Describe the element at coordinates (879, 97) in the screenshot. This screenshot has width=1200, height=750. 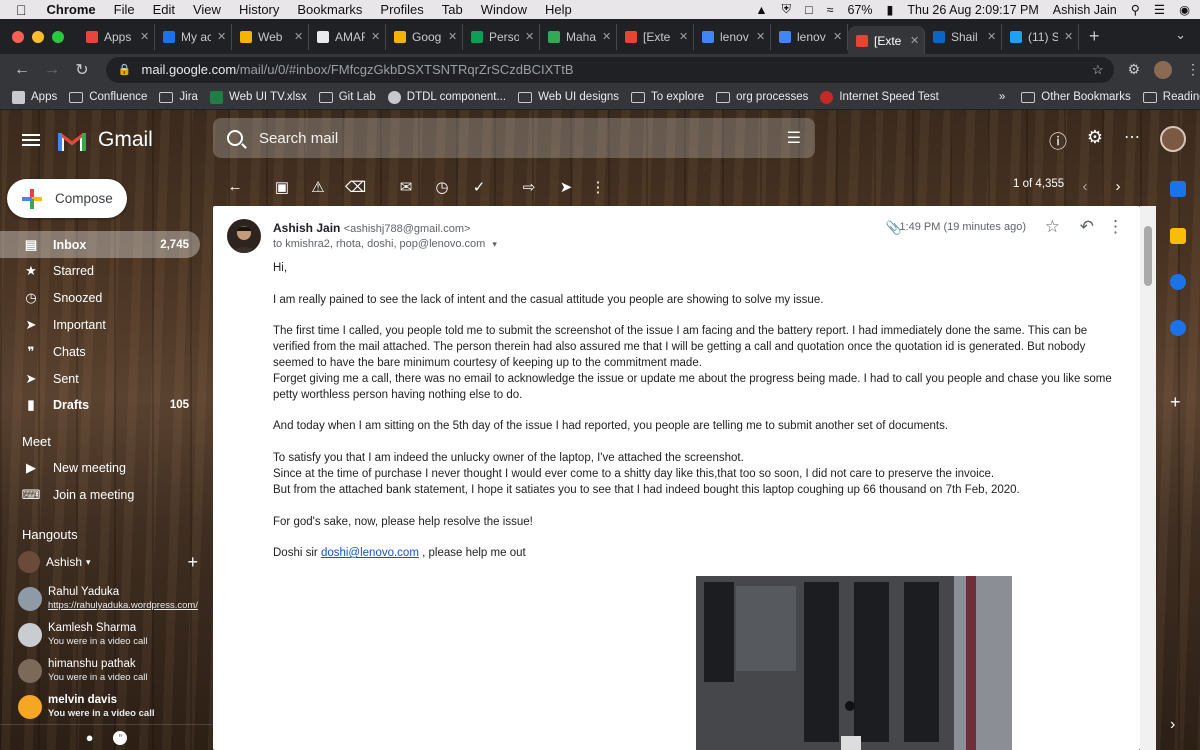
I see `bookmark-speed-test: Internet Speed Test` at that location.